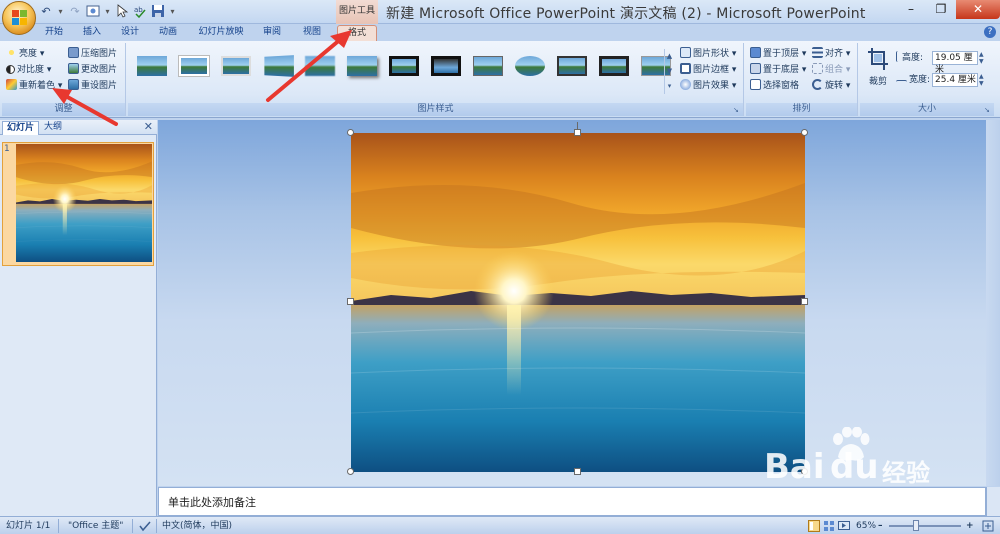  Describe the element at coordinates (21, 128) in the screenshot. I see `tab-slides: 幻灯片` at that location.